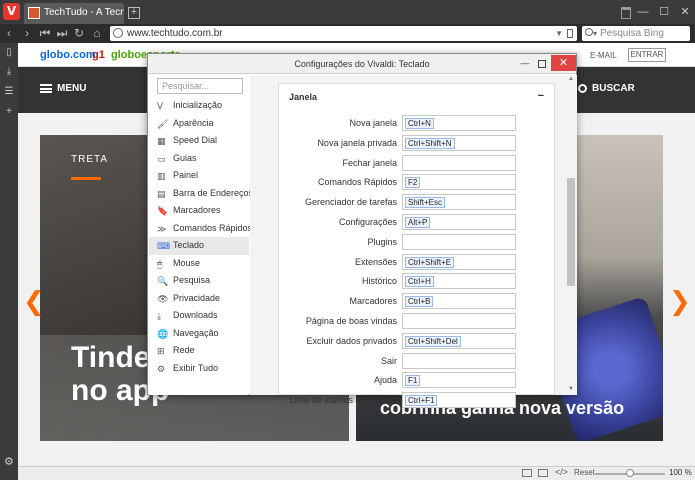 This screenshot has width=695, height=480. I want to click on tab-techtudo: TechTudo - A Tecnologia D, so click(74, 13).